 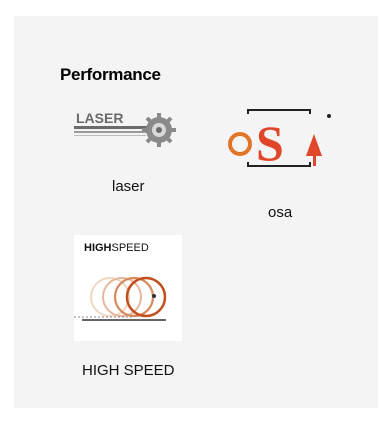 I want to click on laser-logo-text: LASER, so click(x=99, y=118).